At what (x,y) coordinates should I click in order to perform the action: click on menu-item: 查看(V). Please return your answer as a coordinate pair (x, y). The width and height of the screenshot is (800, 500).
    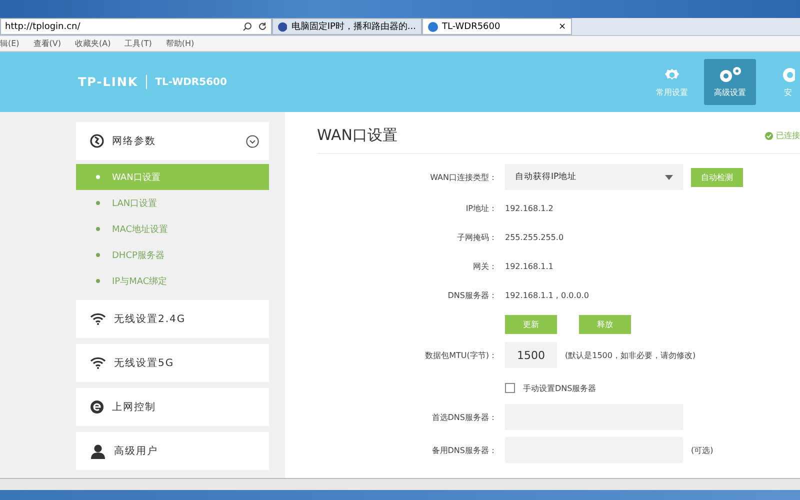
    Looking at the image, I should click on (47, 43).